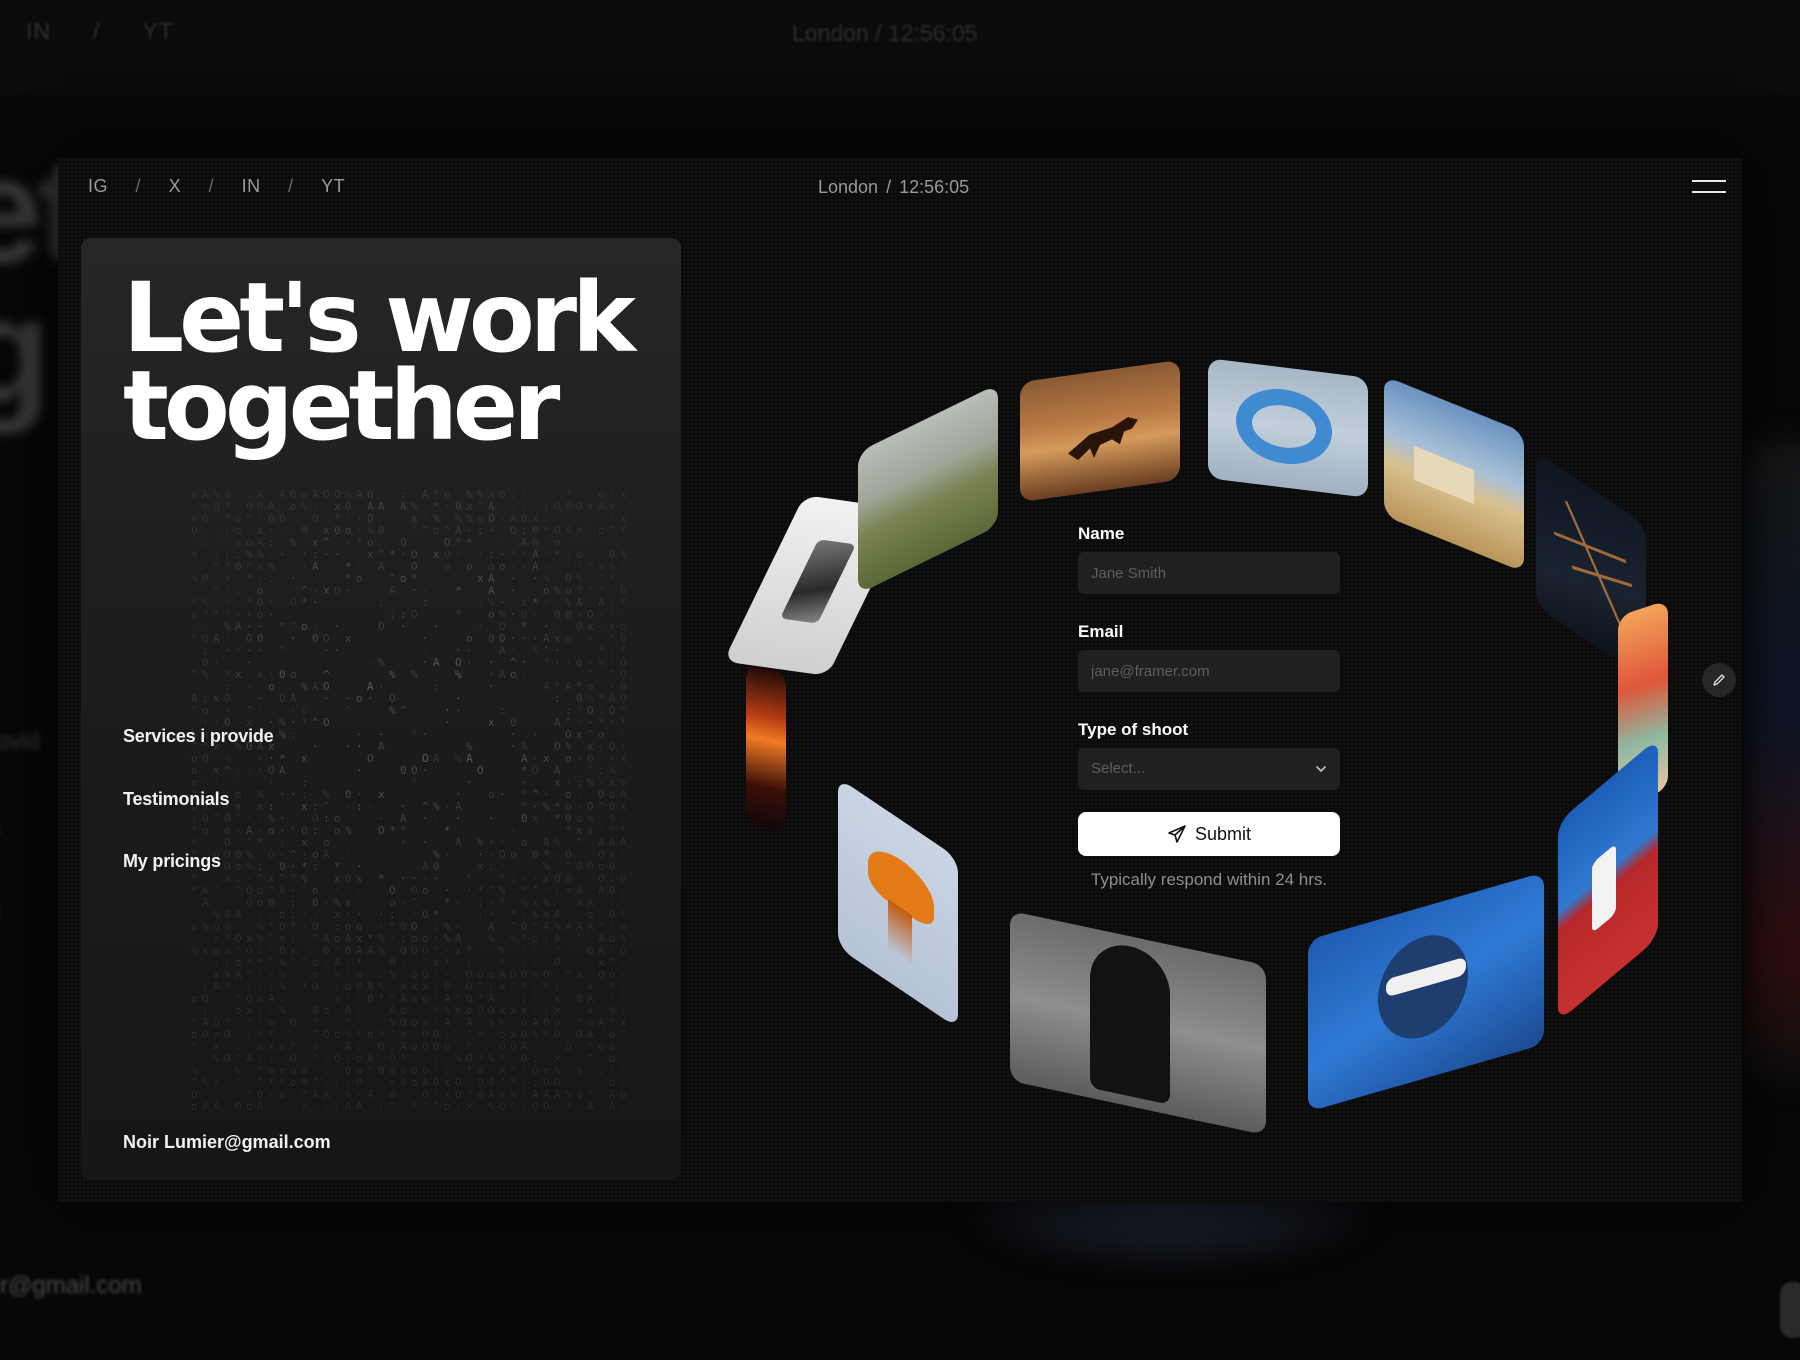 The height and width of the screenshot is (1360, 1800). What do you see at coordinates (333, 186) in the screenshot?
I see `social-link-youtube: YT` at bounding box center [333, 186].